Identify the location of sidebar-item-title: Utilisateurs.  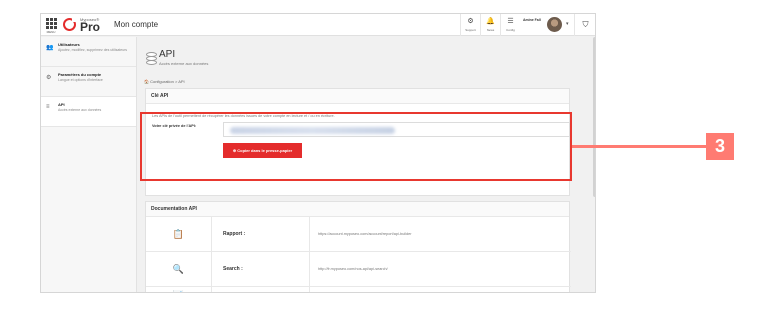
(69, 44).